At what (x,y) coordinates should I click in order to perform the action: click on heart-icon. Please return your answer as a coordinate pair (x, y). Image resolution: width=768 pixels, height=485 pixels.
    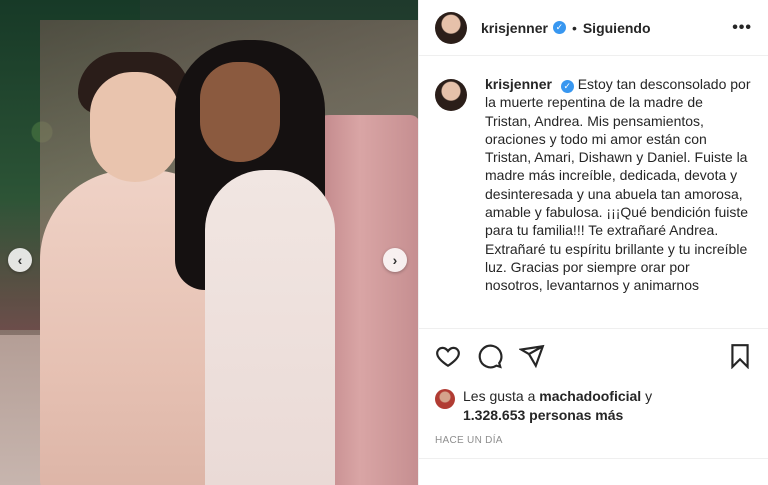
    Looking at the image, I should click on (448, 356).